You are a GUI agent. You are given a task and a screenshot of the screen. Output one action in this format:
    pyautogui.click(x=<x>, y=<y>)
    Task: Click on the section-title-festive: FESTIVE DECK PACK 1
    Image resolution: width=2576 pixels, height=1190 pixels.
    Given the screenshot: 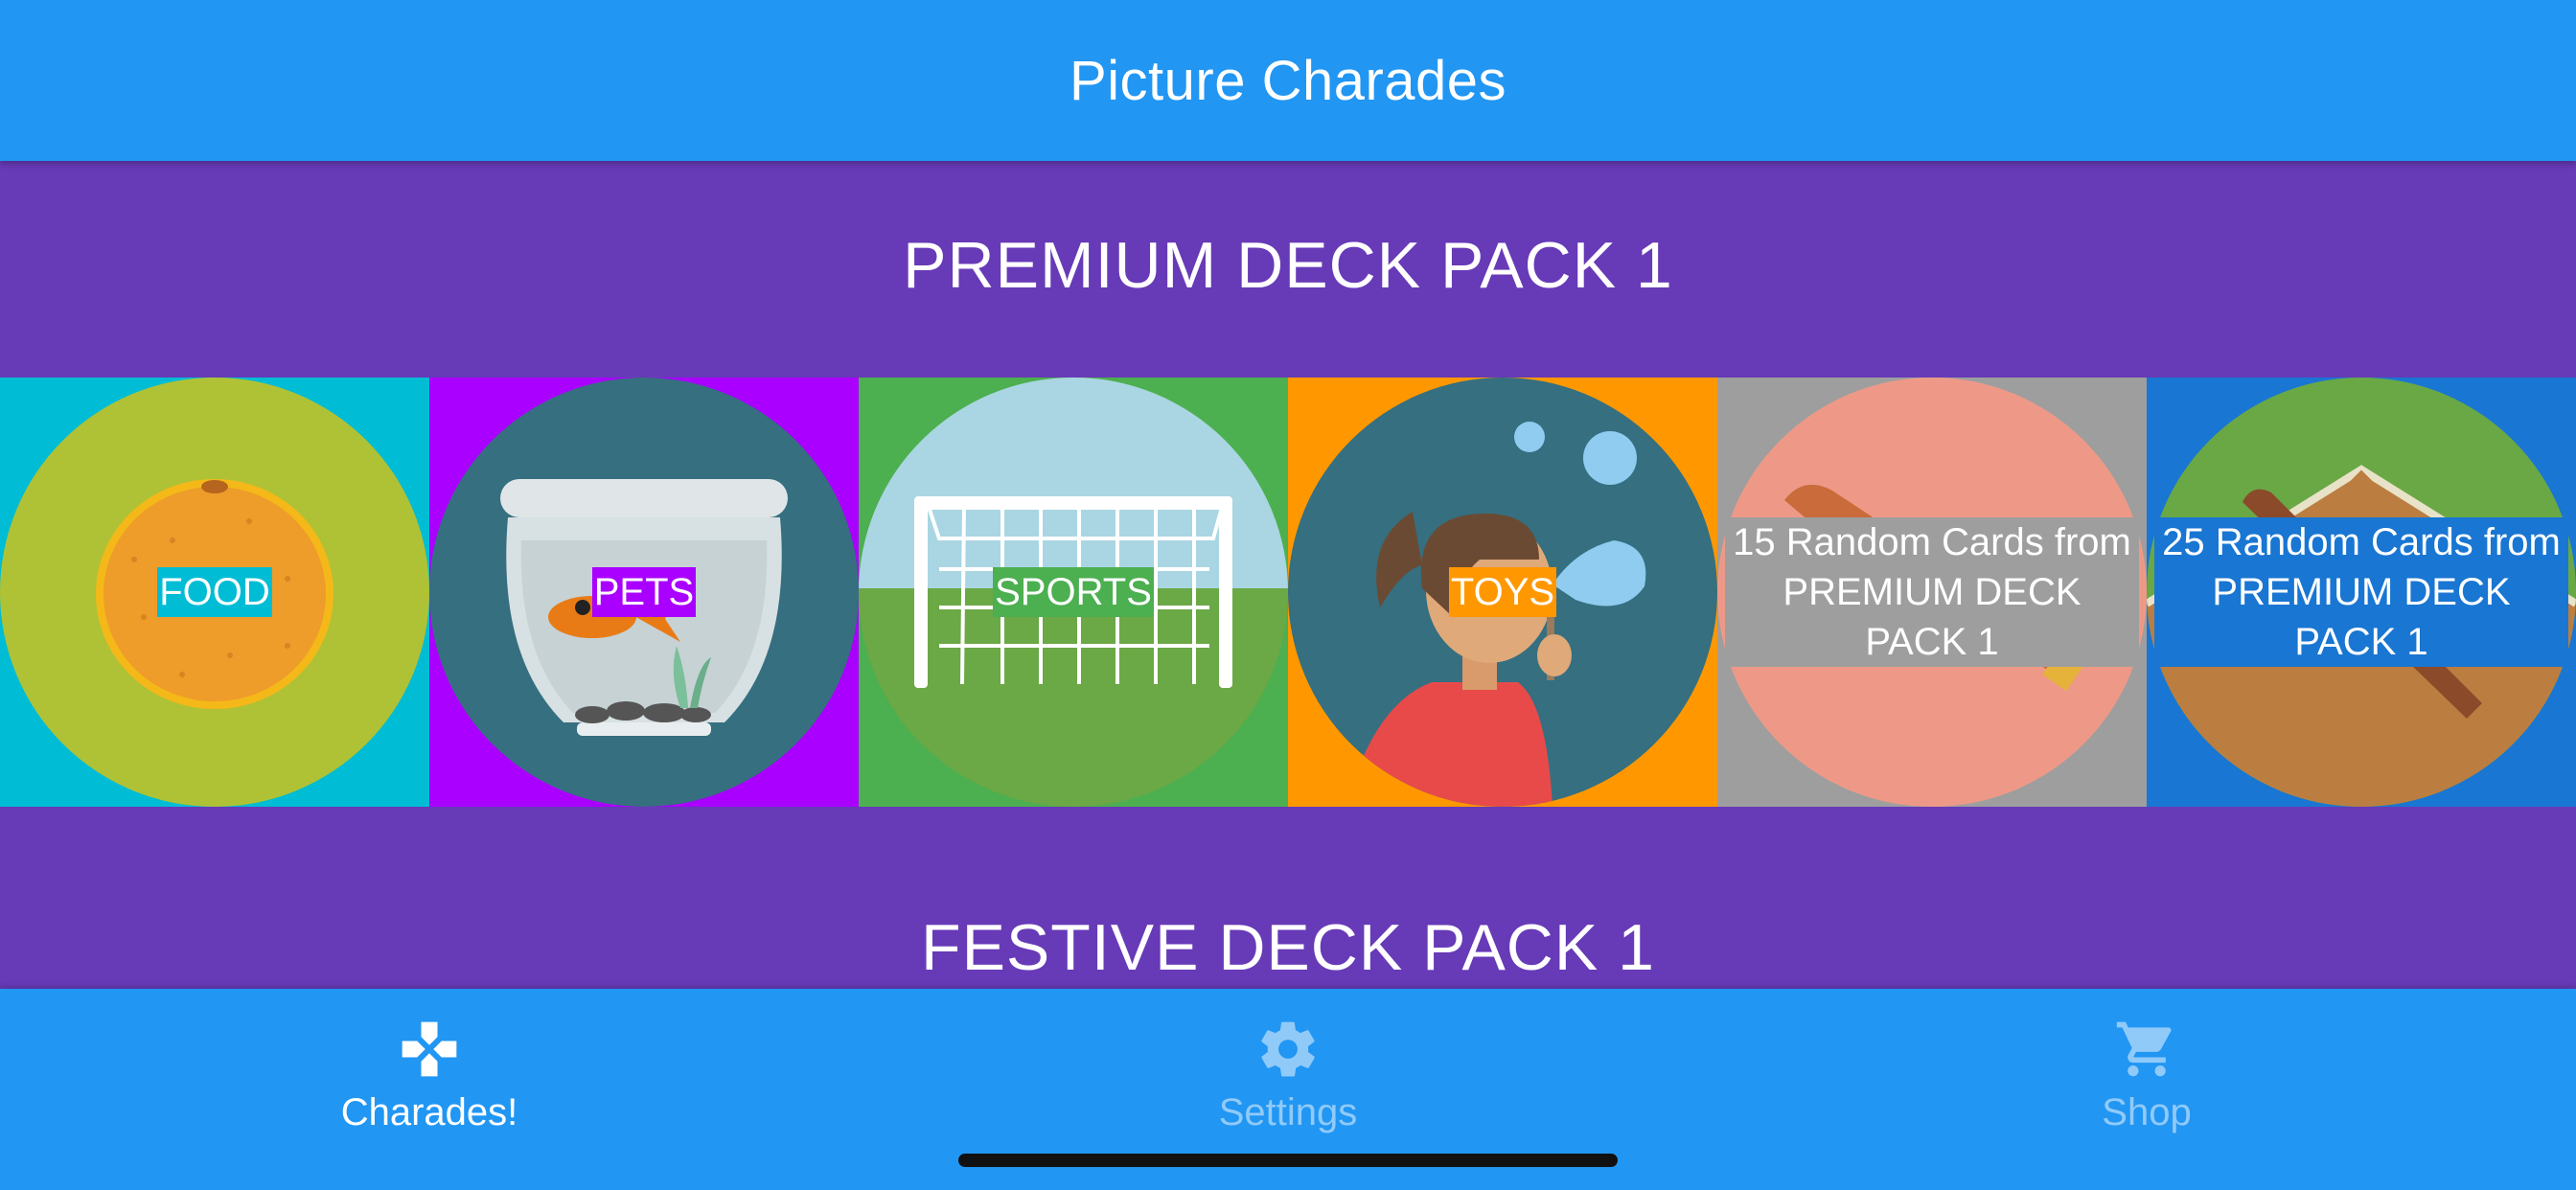 What is the action you would take?
    pyautogui.click(x=1288, y=948)
    